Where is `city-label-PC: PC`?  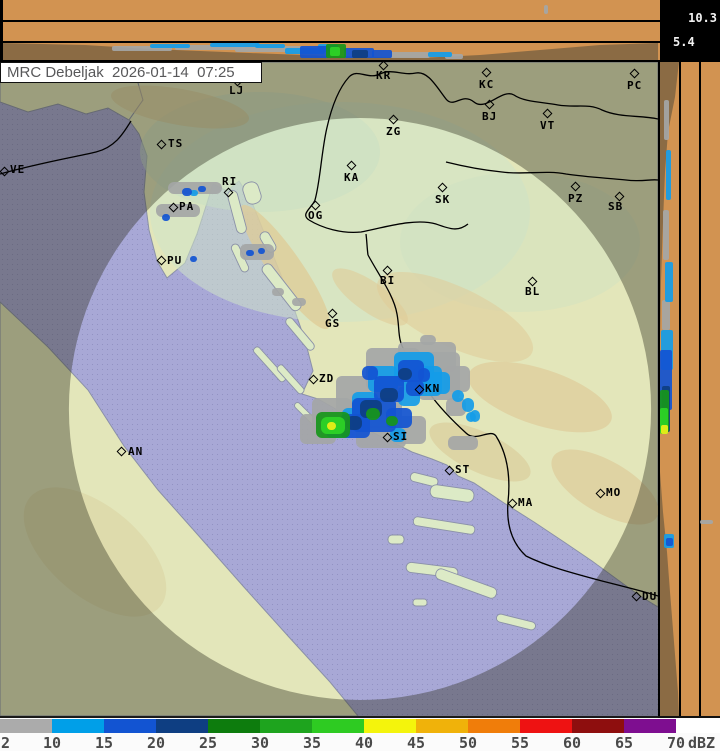
city-label-PC: PC is located at coordinates (635, 85).